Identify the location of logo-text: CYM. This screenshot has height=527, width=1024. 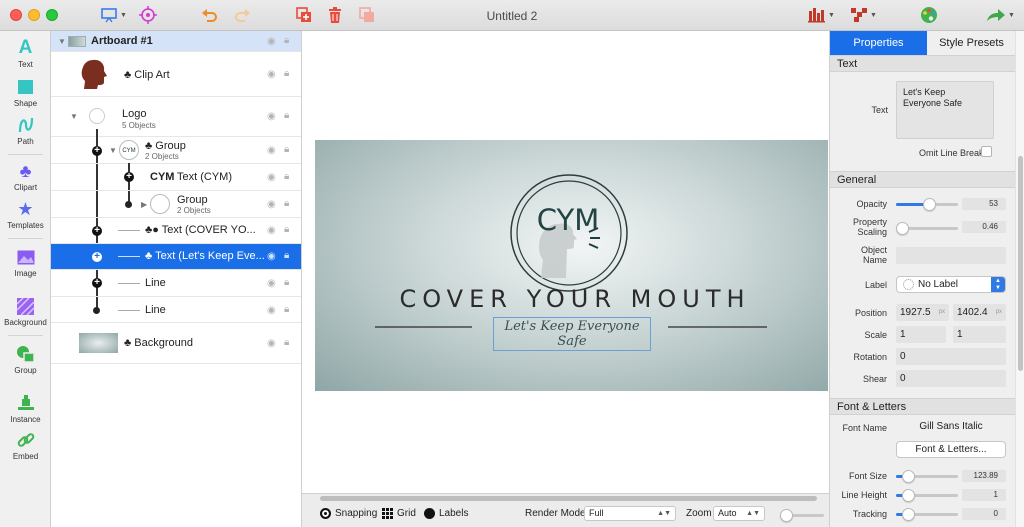
(568, 220).